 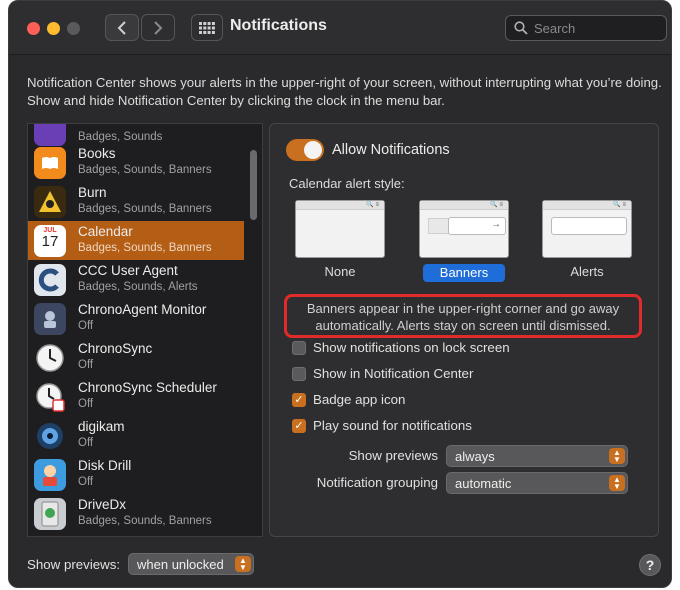 What do you see at coordinates (50, 162) in the screenshot?
I see `books-icon` at bounding box center [50, 162].